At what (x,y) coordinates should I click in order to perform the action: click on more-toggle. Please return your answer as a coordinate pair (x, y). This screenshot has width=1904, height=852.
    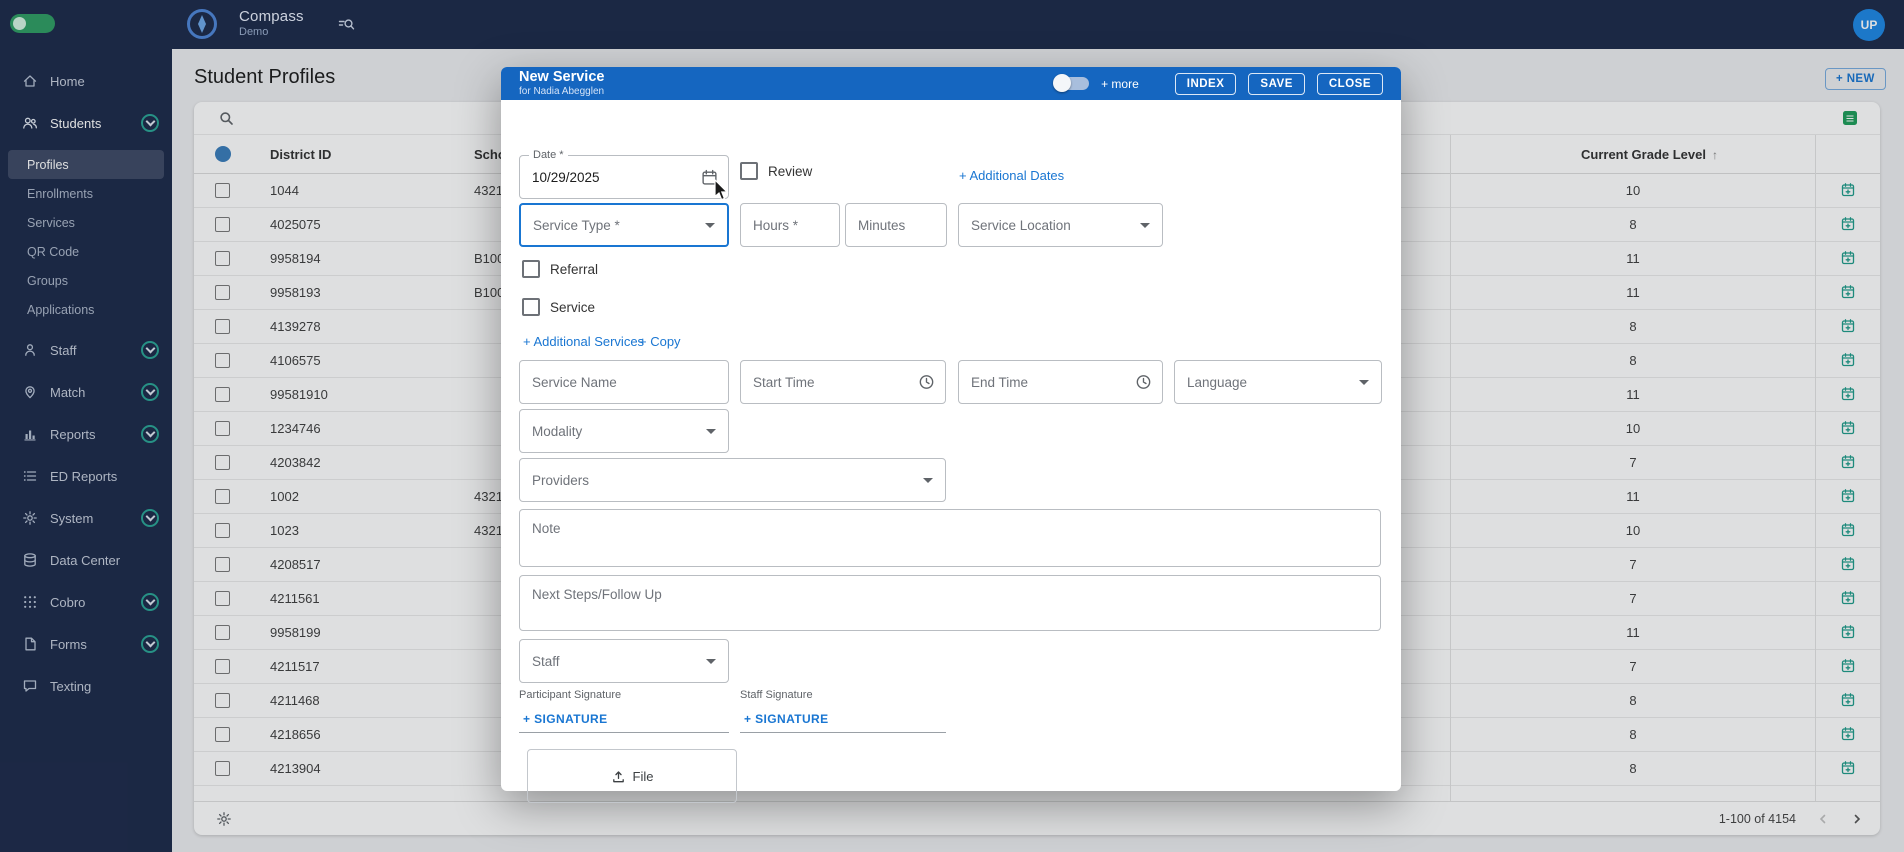
    Looking at the image, I should click on (1071, 83).